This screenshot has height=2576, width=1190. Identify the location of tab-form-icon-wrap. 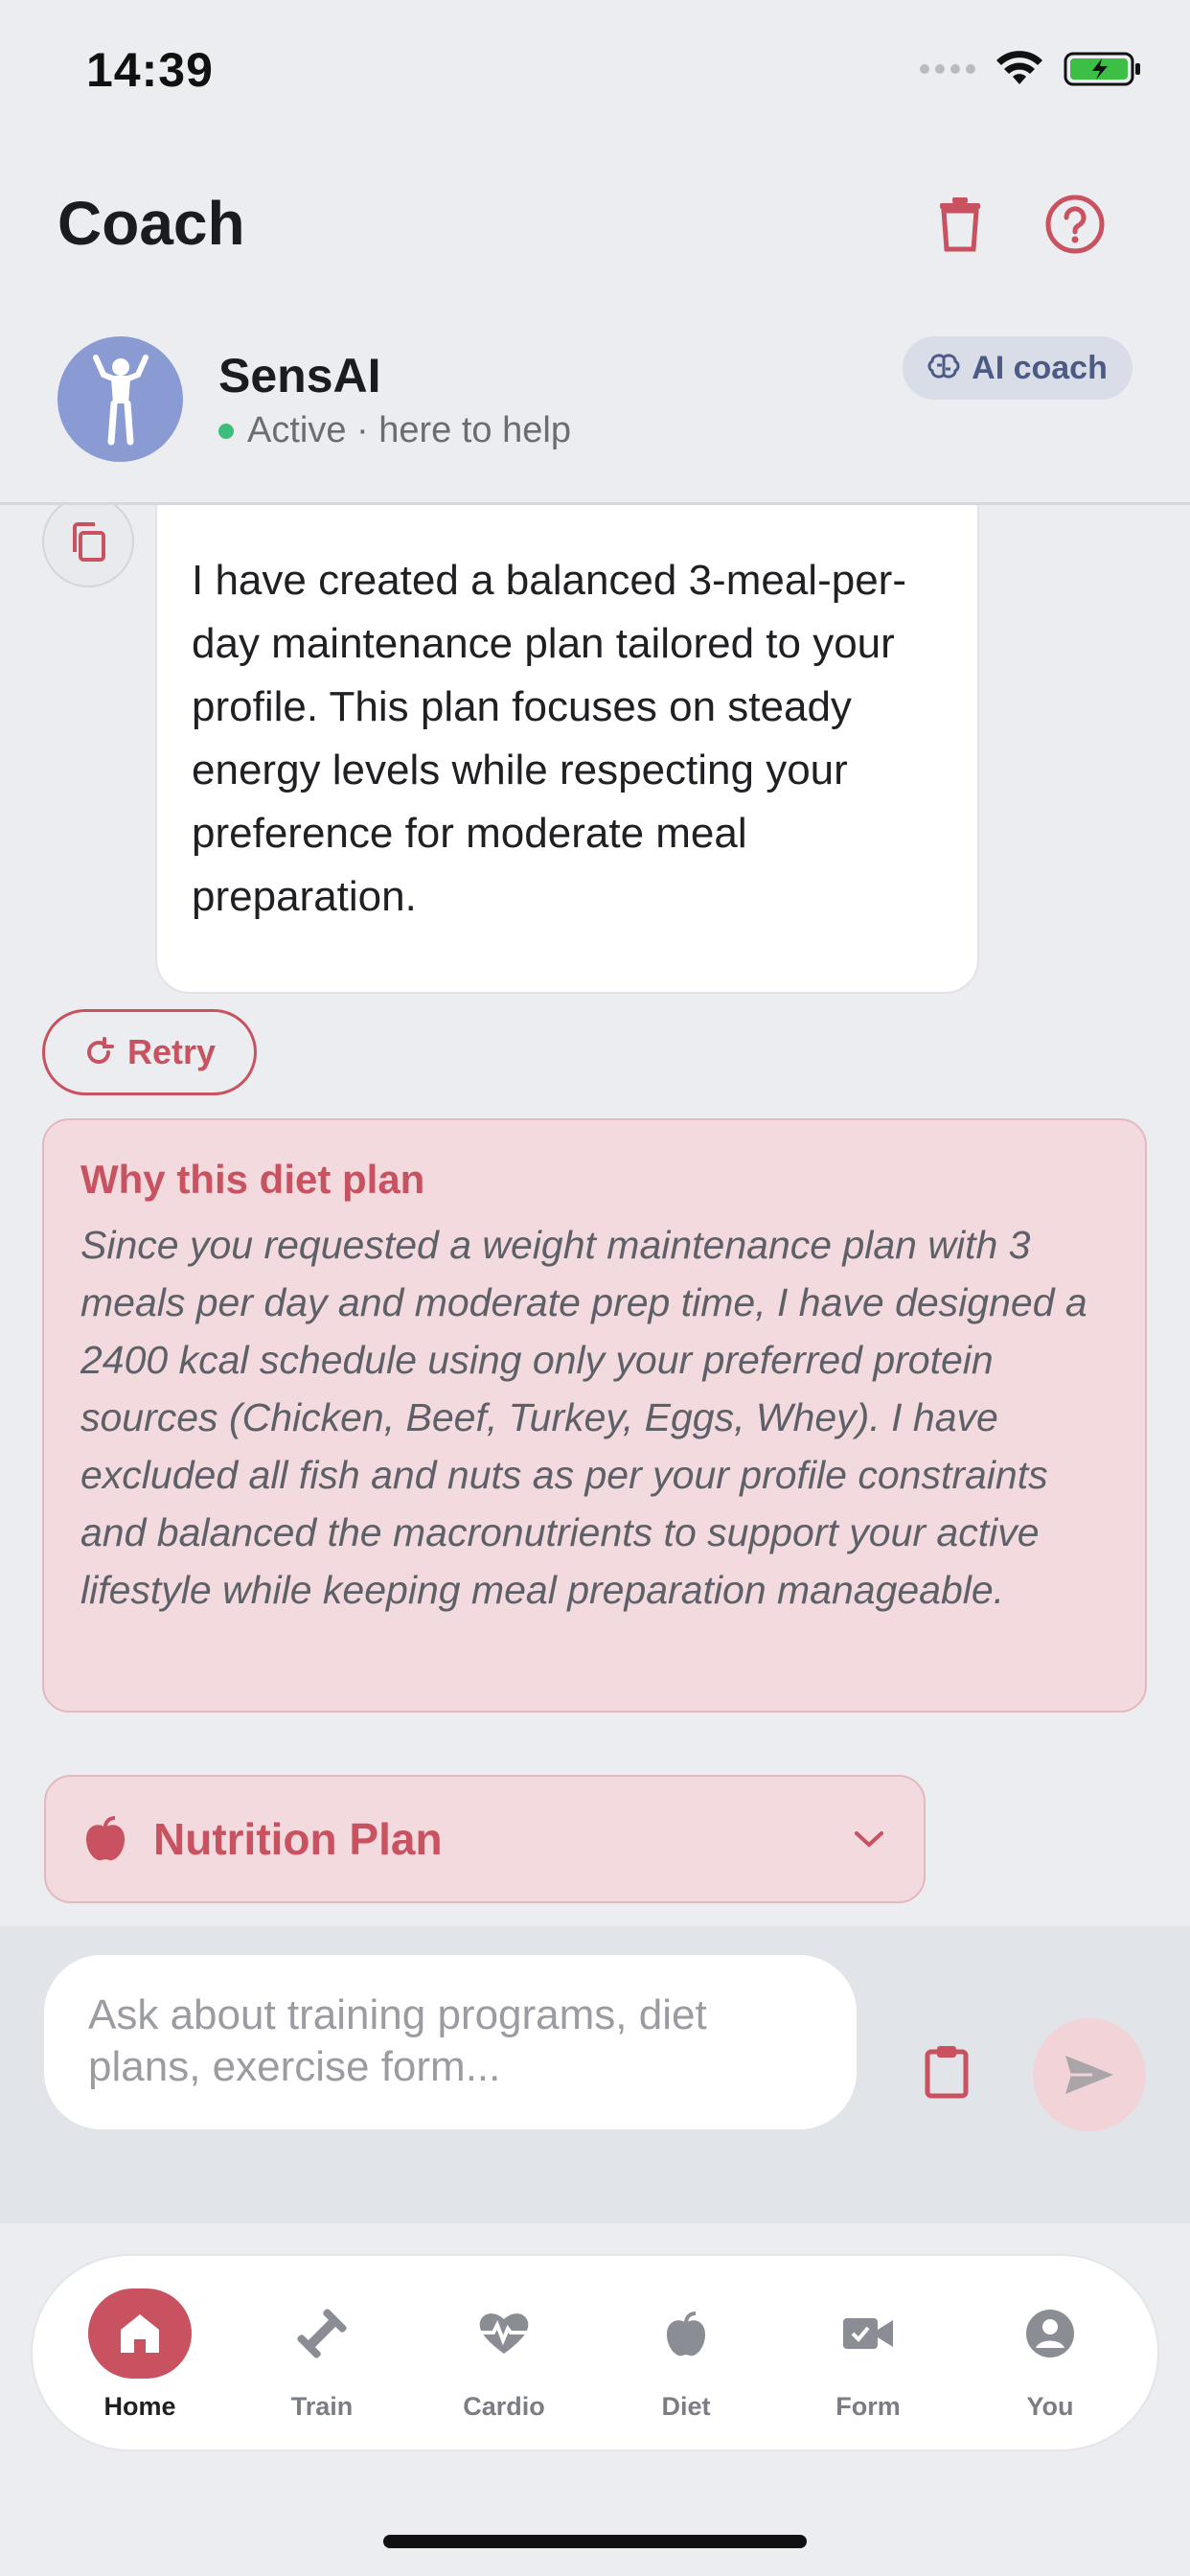
(868, 2333).